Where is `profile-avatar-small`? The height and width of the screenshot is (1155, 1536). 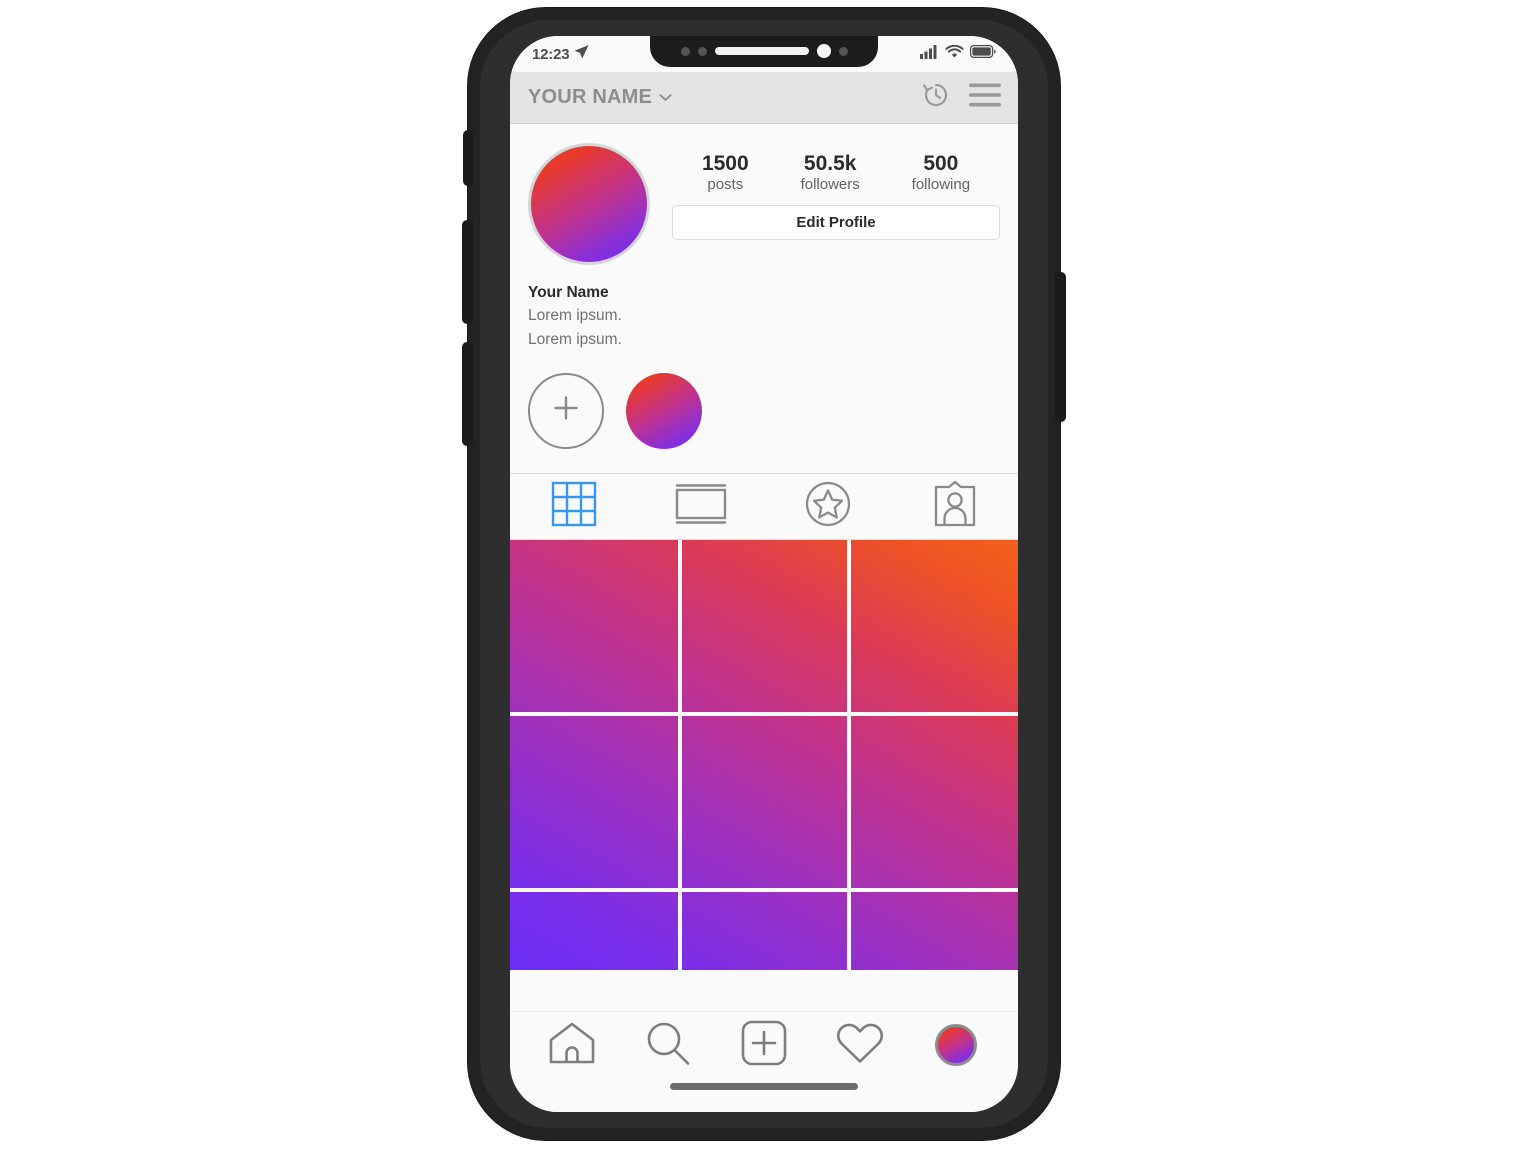
profile-avatar-small is located at coordinates (956, 1045).